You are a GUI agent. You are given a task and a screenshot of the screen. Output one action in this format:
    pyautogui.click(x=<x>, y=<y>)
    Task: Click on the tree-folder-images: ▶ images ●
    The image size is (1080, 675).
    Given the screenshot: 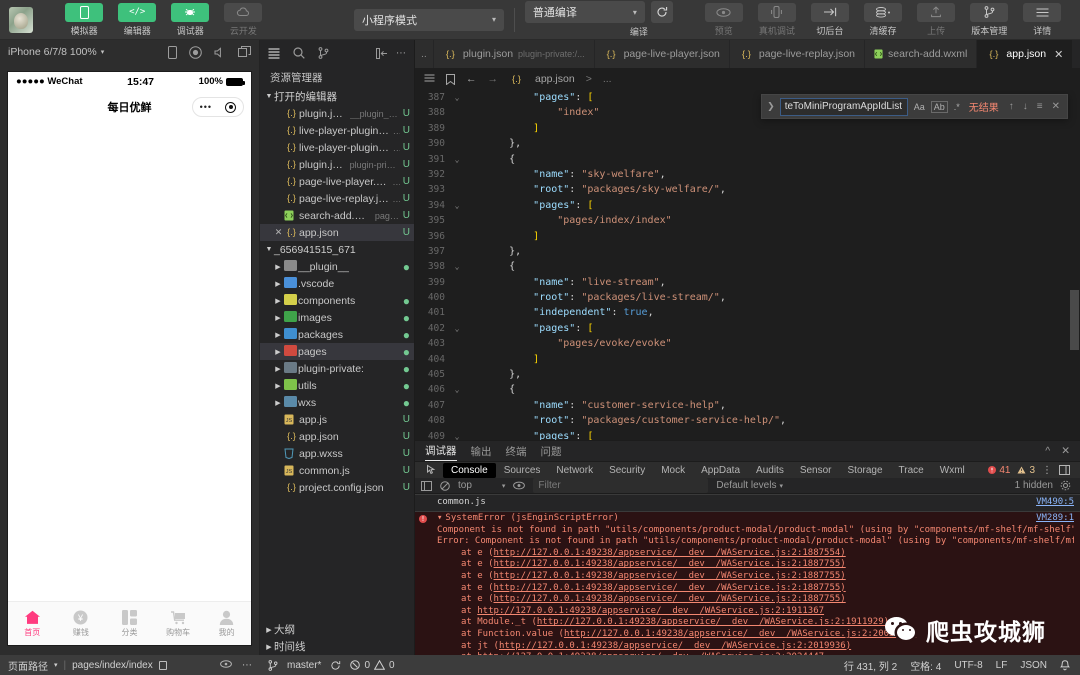 What is the action you would take?
    pyautogui.click(x=337, y=317)
    